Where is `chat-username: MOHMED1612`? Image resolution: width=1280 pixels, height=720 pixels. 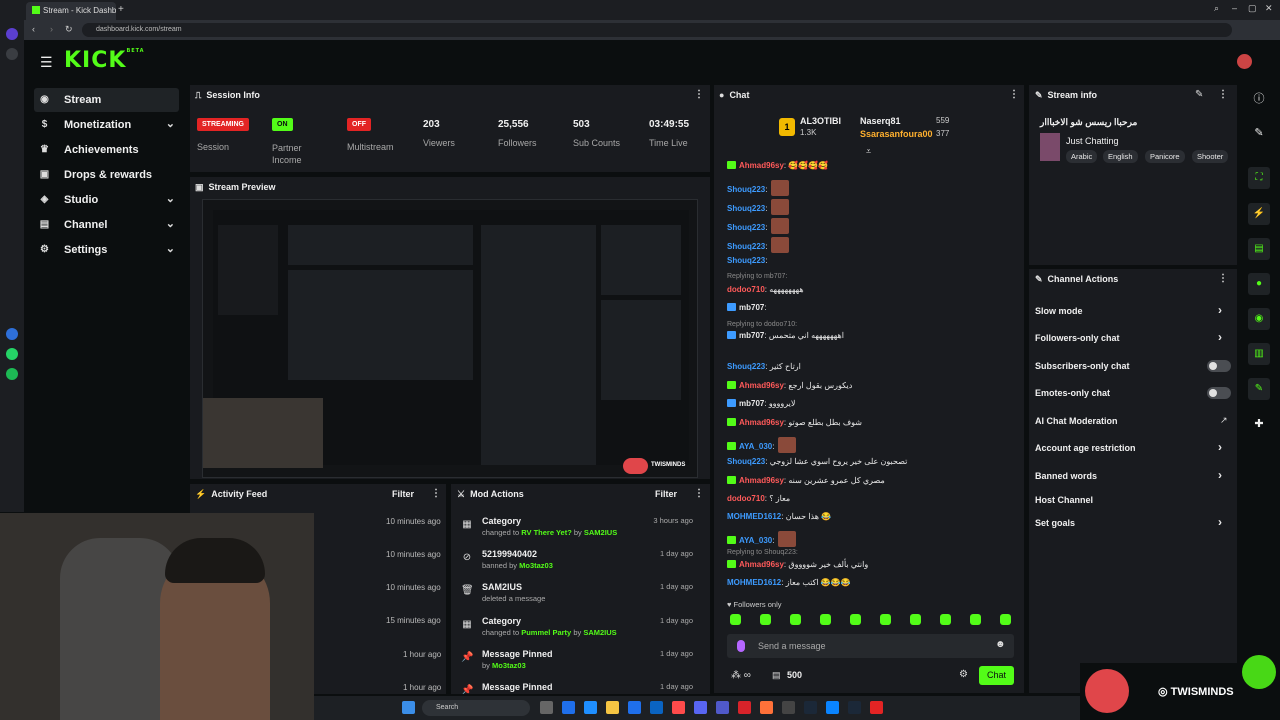
chat-username: MOHMED1612 is located at coordinates (754, 516).